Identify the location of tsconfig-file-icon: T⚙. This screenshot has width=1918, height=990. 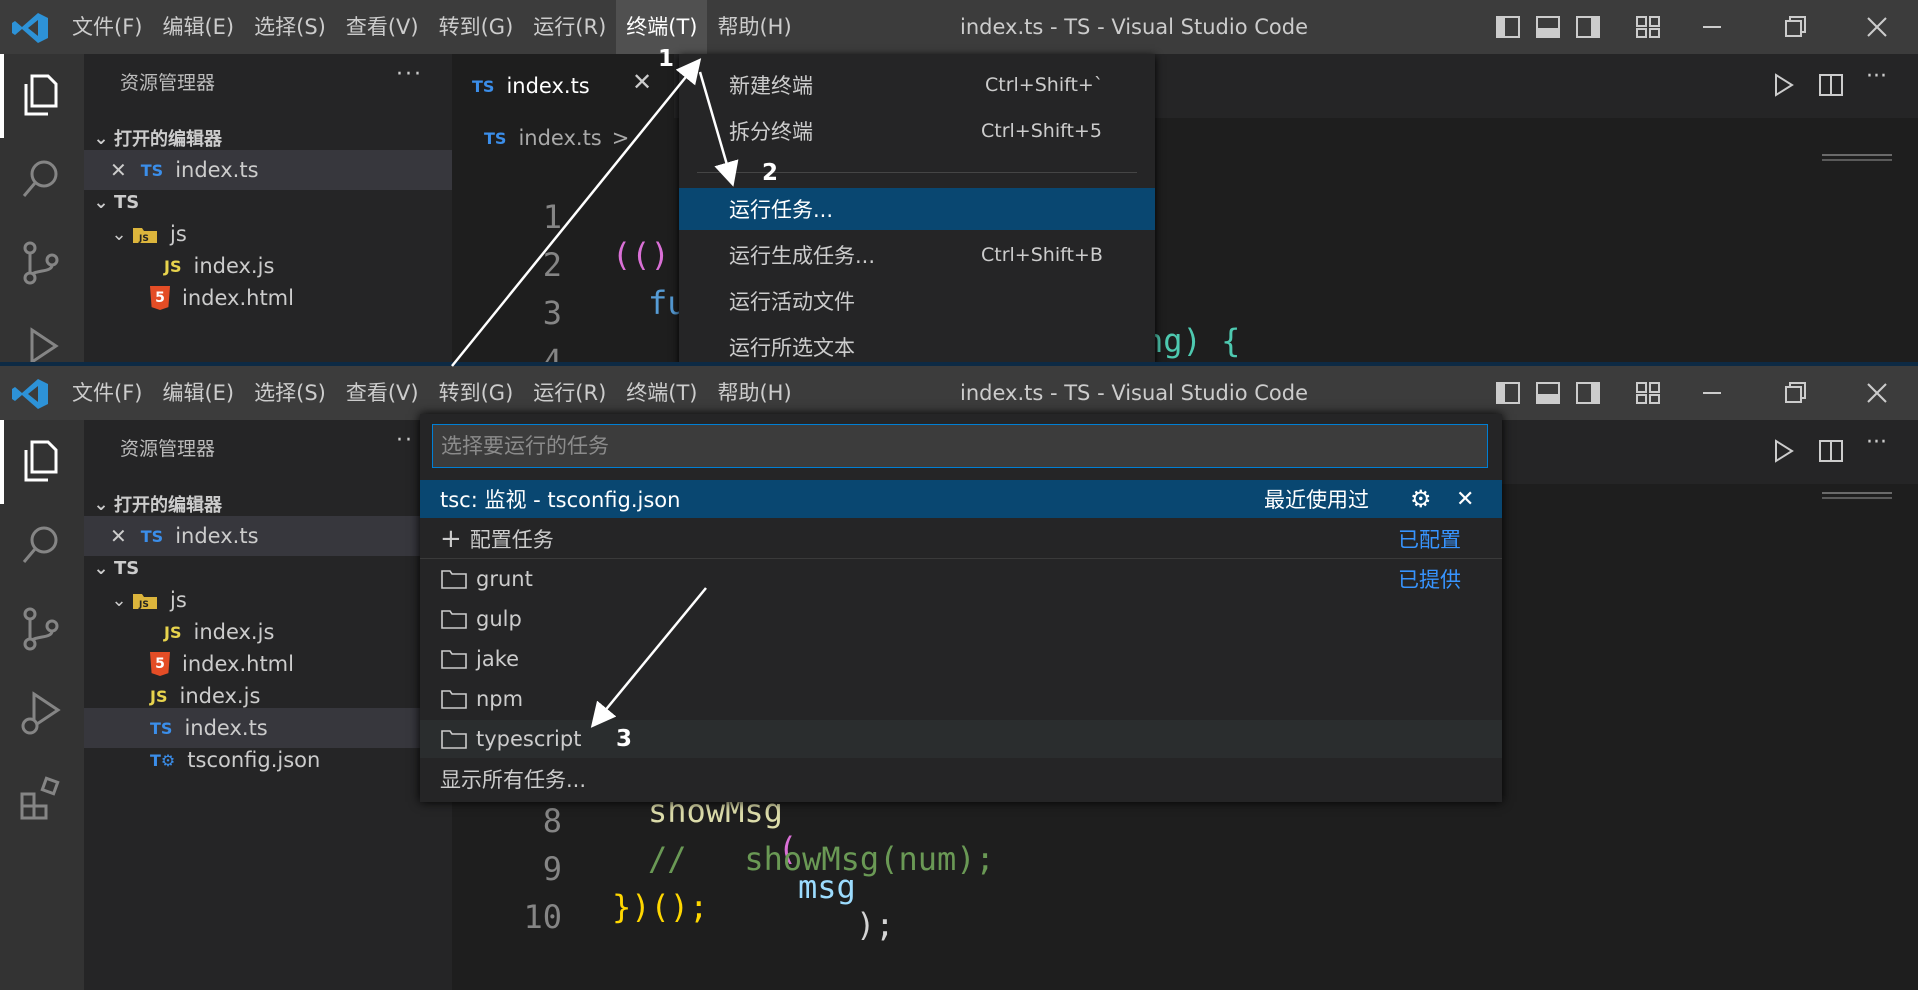
(163, 760).